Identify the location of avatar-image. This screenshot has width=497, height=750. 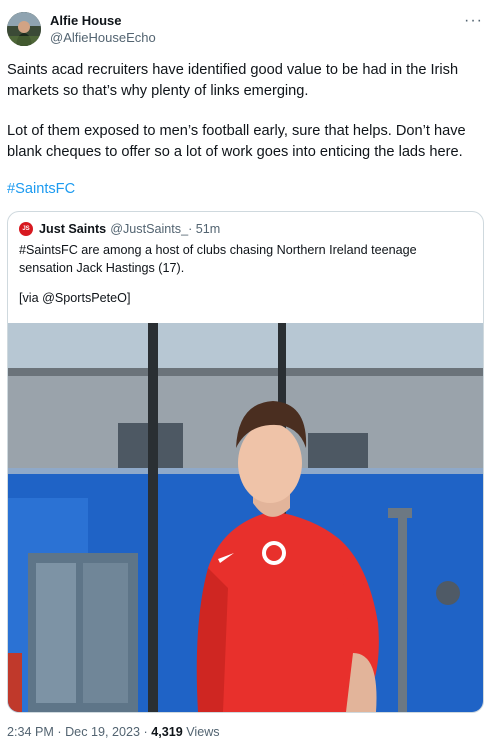
(24, 29).